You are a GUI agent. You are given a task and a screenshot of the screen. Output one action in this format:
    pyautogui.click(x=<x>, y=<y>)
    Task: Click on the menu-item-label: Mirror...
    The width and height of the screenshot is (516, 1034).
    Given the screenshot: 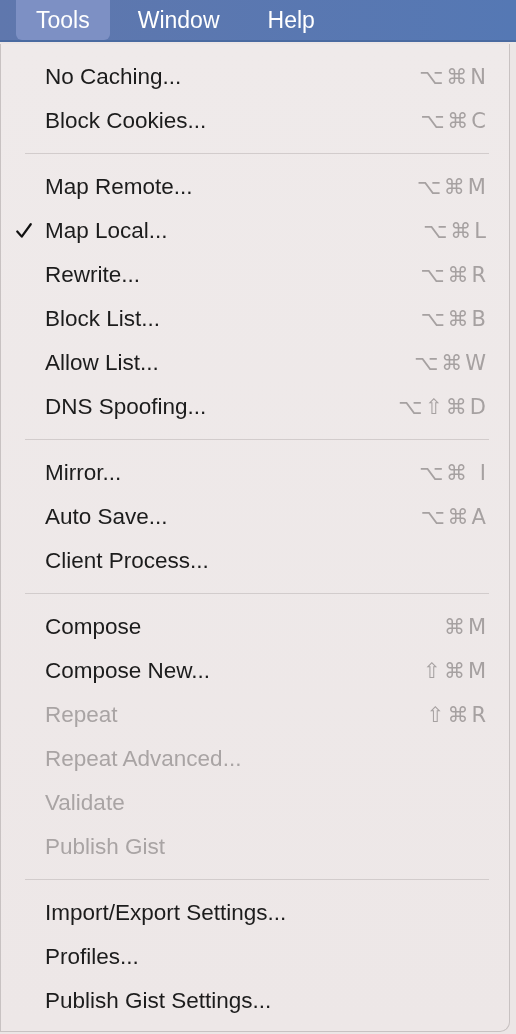 What is the action you would take?
    pyautogui.click(x=84, y=473)
    